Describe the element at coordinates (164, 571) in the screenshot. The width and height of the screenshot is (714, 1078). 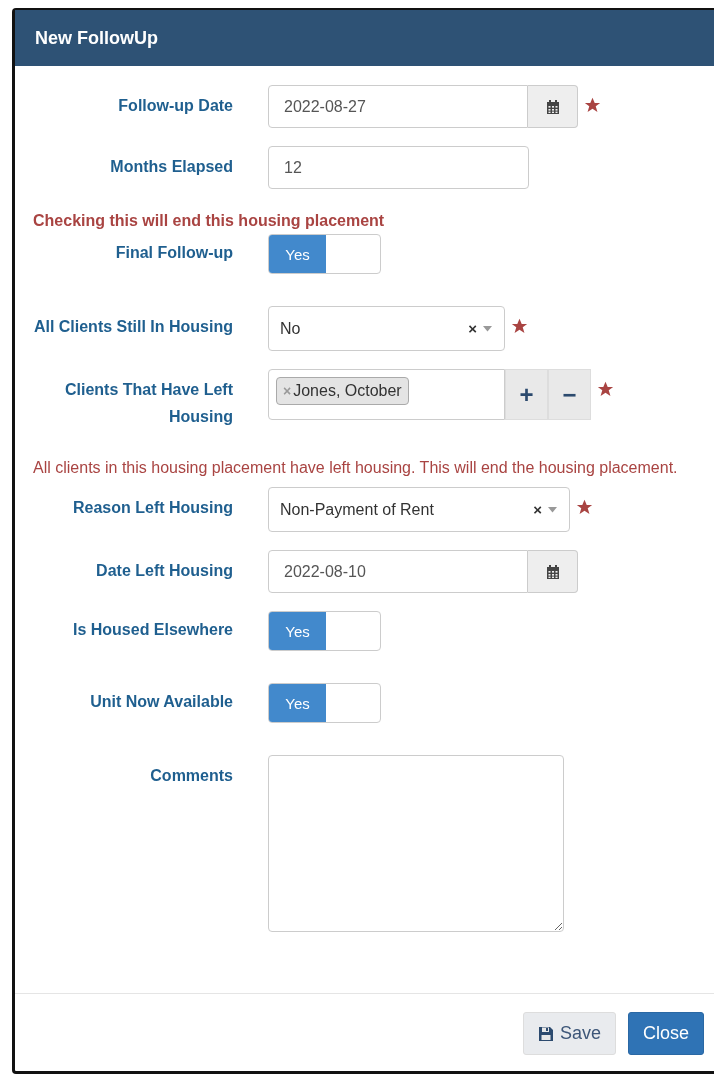
I see `field-label: Date Left Housing` at that location.